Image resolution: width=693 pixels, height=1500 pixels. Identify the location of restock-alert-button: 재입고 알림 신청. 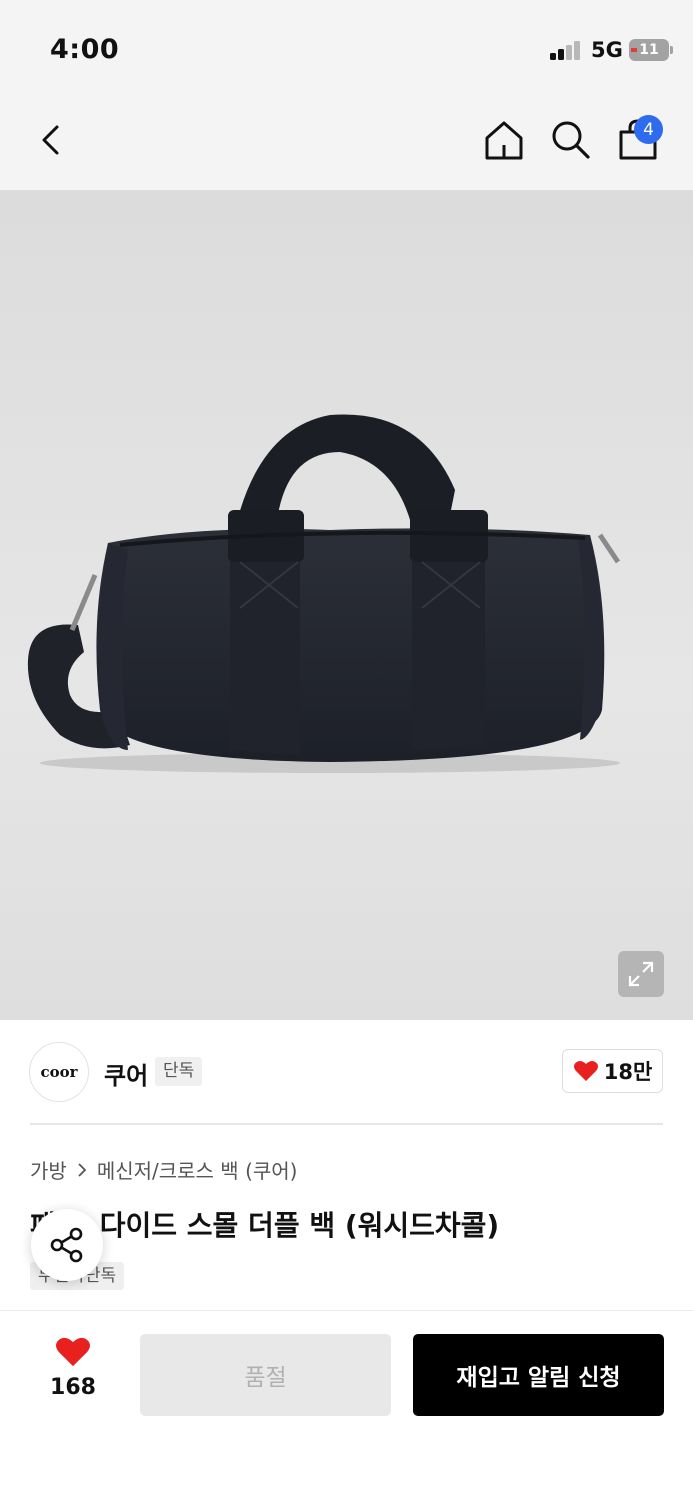
(538, 1375).